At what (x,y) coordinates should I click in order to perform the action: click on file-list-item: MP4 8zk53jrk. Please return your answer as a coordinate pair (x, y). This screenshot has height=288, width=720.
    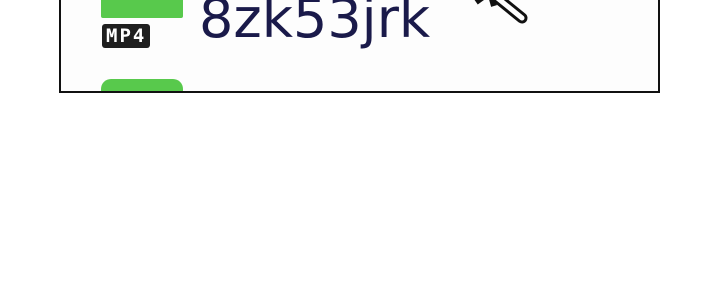
    Looking at the image, I should click on (265, 26).